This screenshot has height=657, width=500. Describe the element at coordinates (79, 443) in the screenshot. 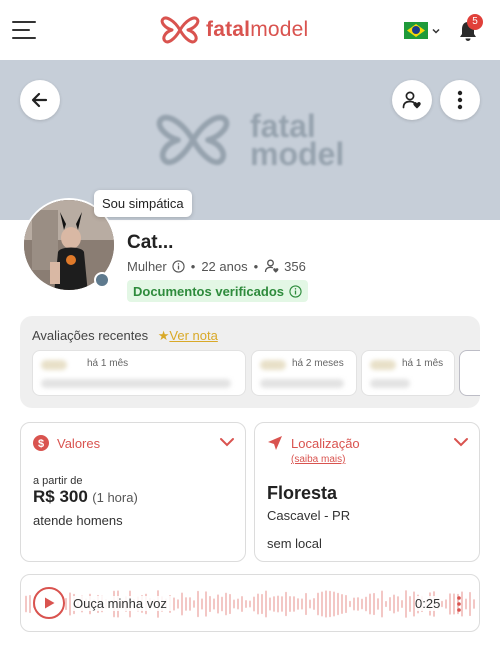

I see `prices-title: Valores` at that location.